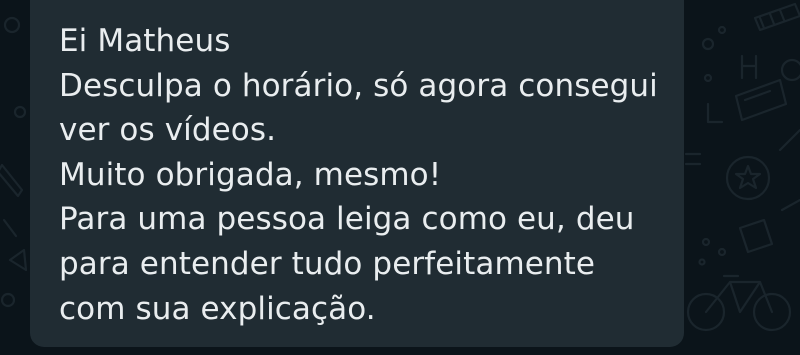 This screenshot has height=355, width=800. I want to click on message-line: Desculpa o horário, só agora consegui, so click(358, 85).